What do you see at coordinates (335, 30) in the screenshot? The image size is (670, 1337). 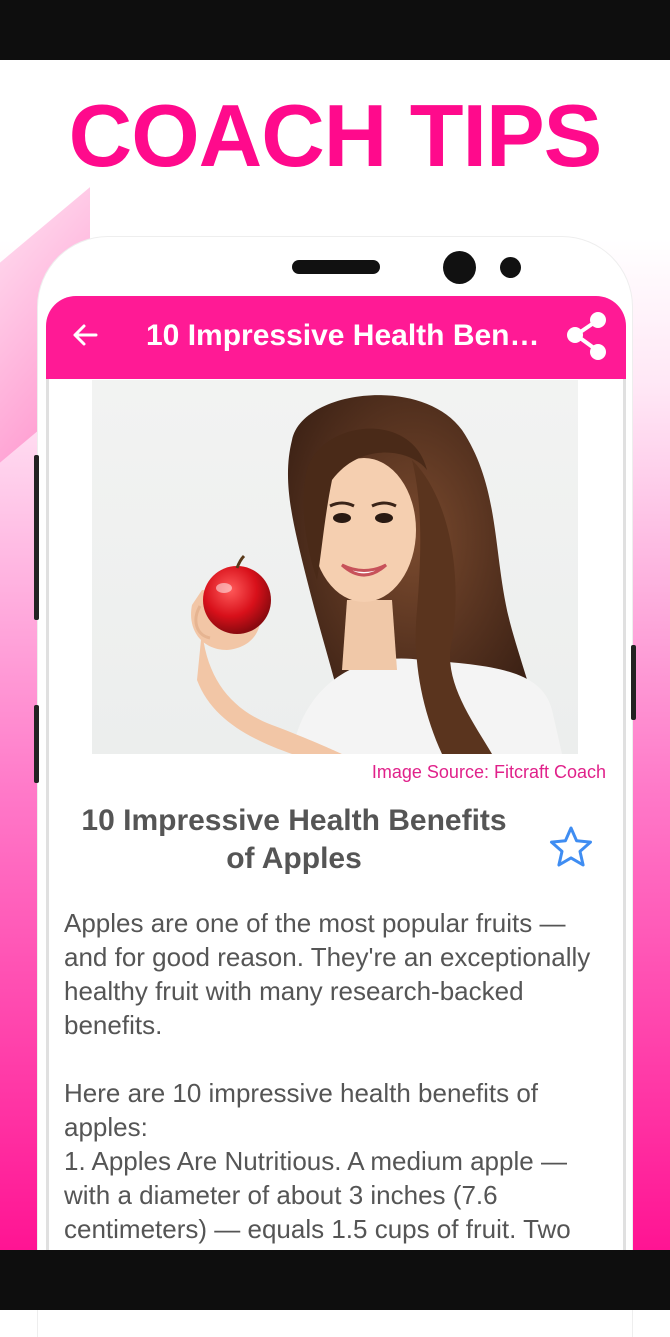 I see `status-bar` at bounding box center [335, 30].